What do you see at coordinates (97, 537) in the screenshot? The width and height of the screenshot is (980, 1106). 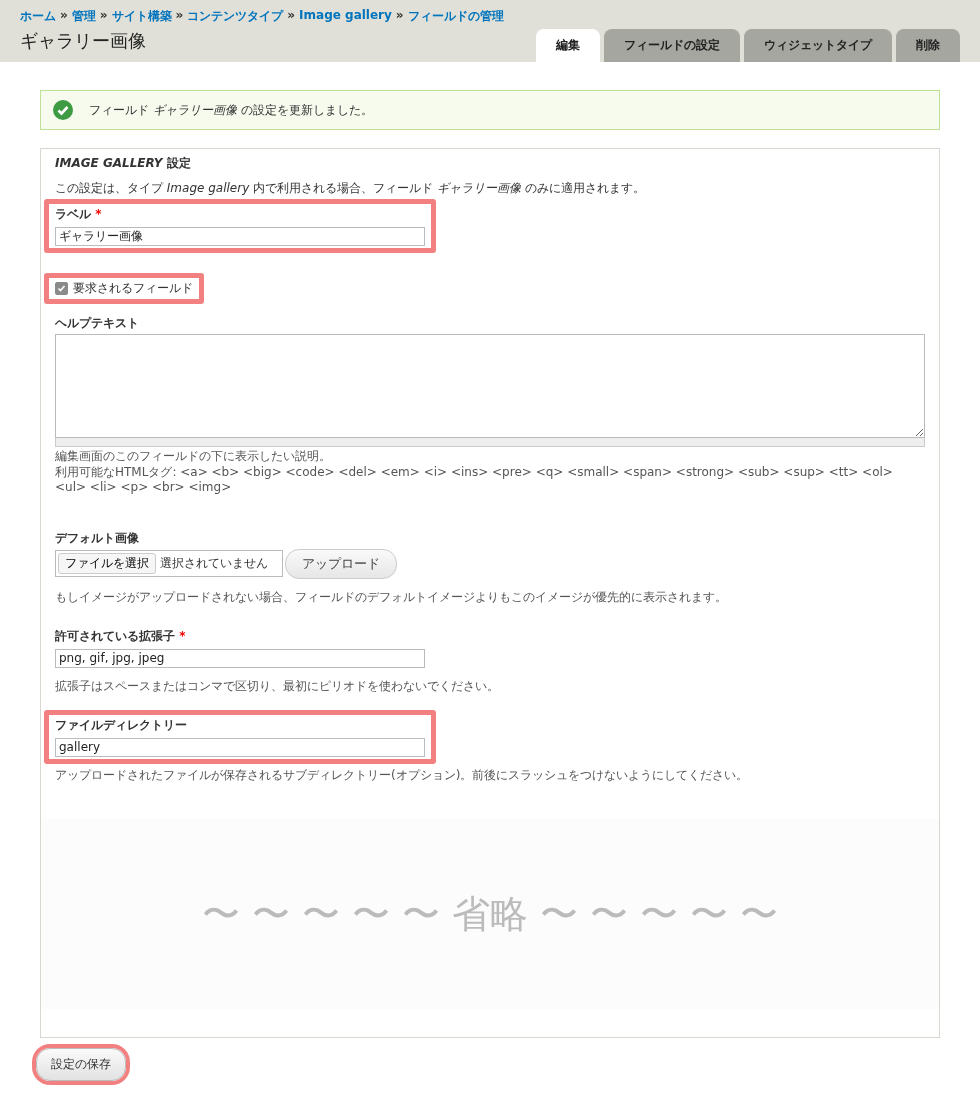 I see `field-label: デフォルト画像` at bounding box center [97, 537].